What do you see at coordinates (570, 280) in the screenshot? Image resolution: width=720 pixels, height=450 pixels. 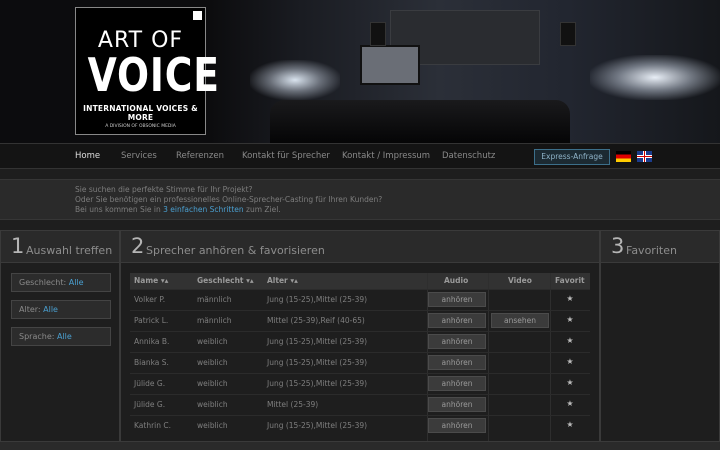 I see `col-header-favorite: Favorit` at bounding box center [570, 280].